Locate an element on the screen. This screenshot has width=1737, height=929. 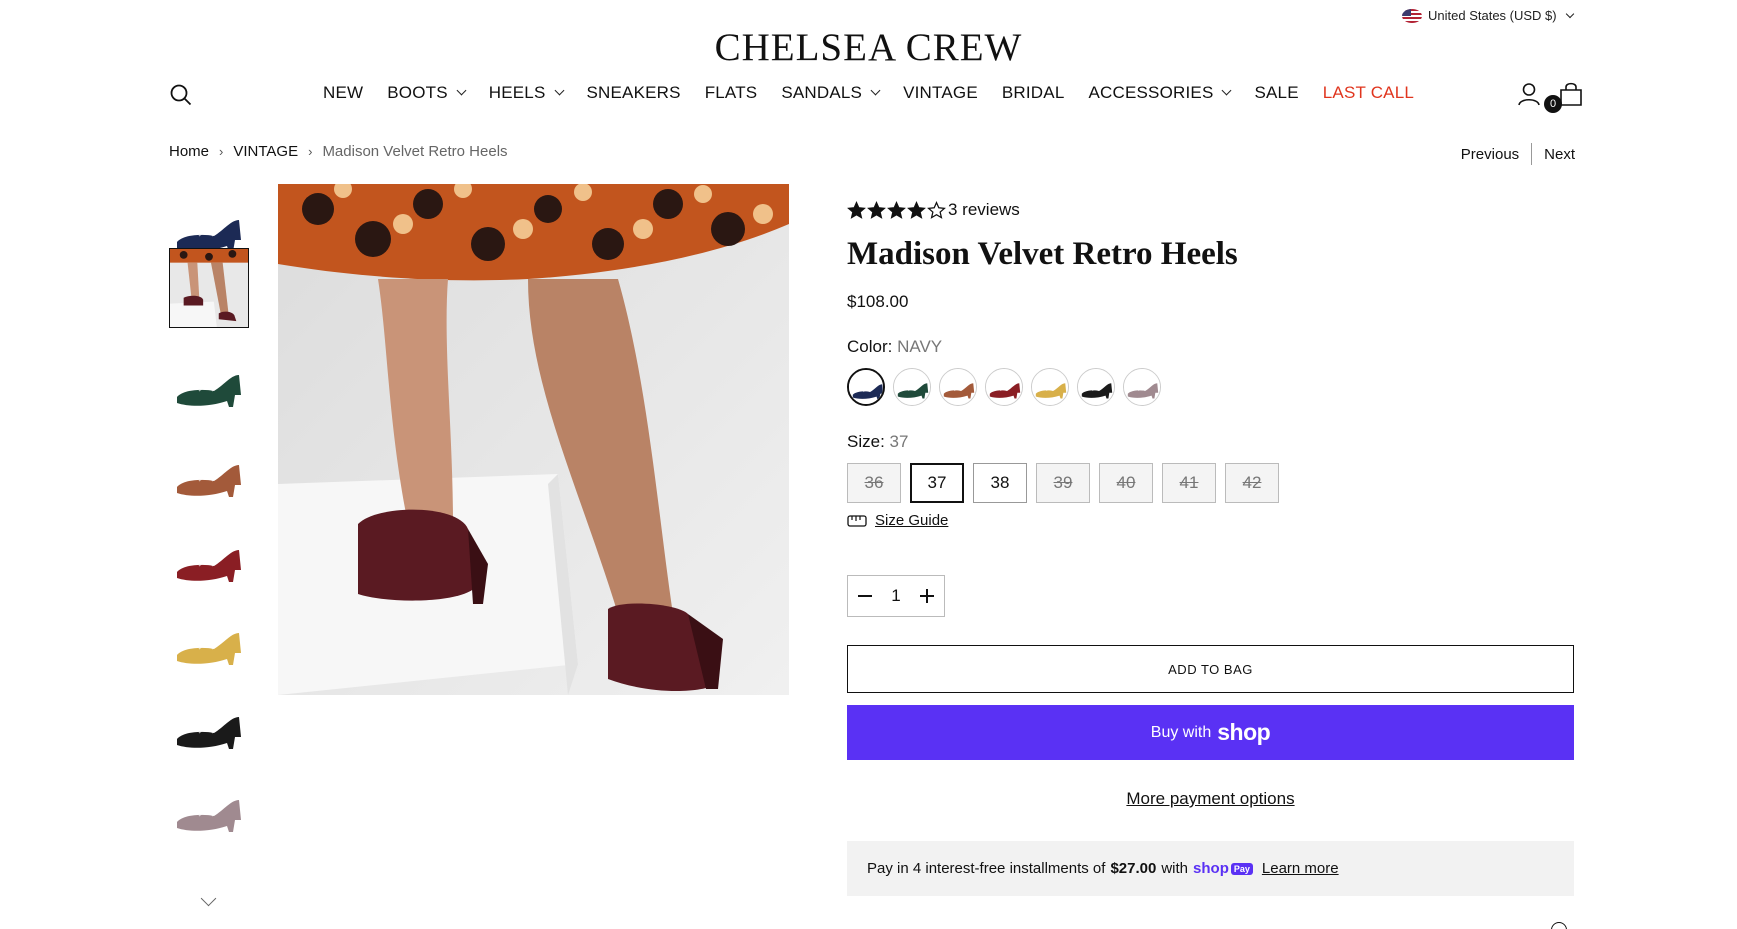
us-flag-icon is located at coordinates (1412, 15).